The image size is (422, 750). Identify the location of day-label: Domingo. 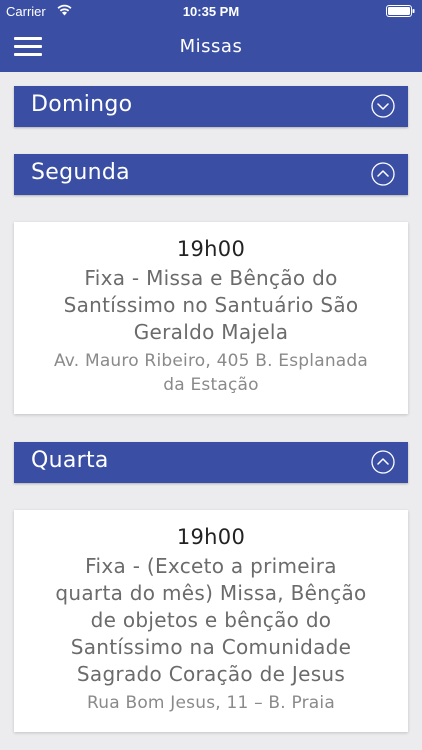
(82, 104).